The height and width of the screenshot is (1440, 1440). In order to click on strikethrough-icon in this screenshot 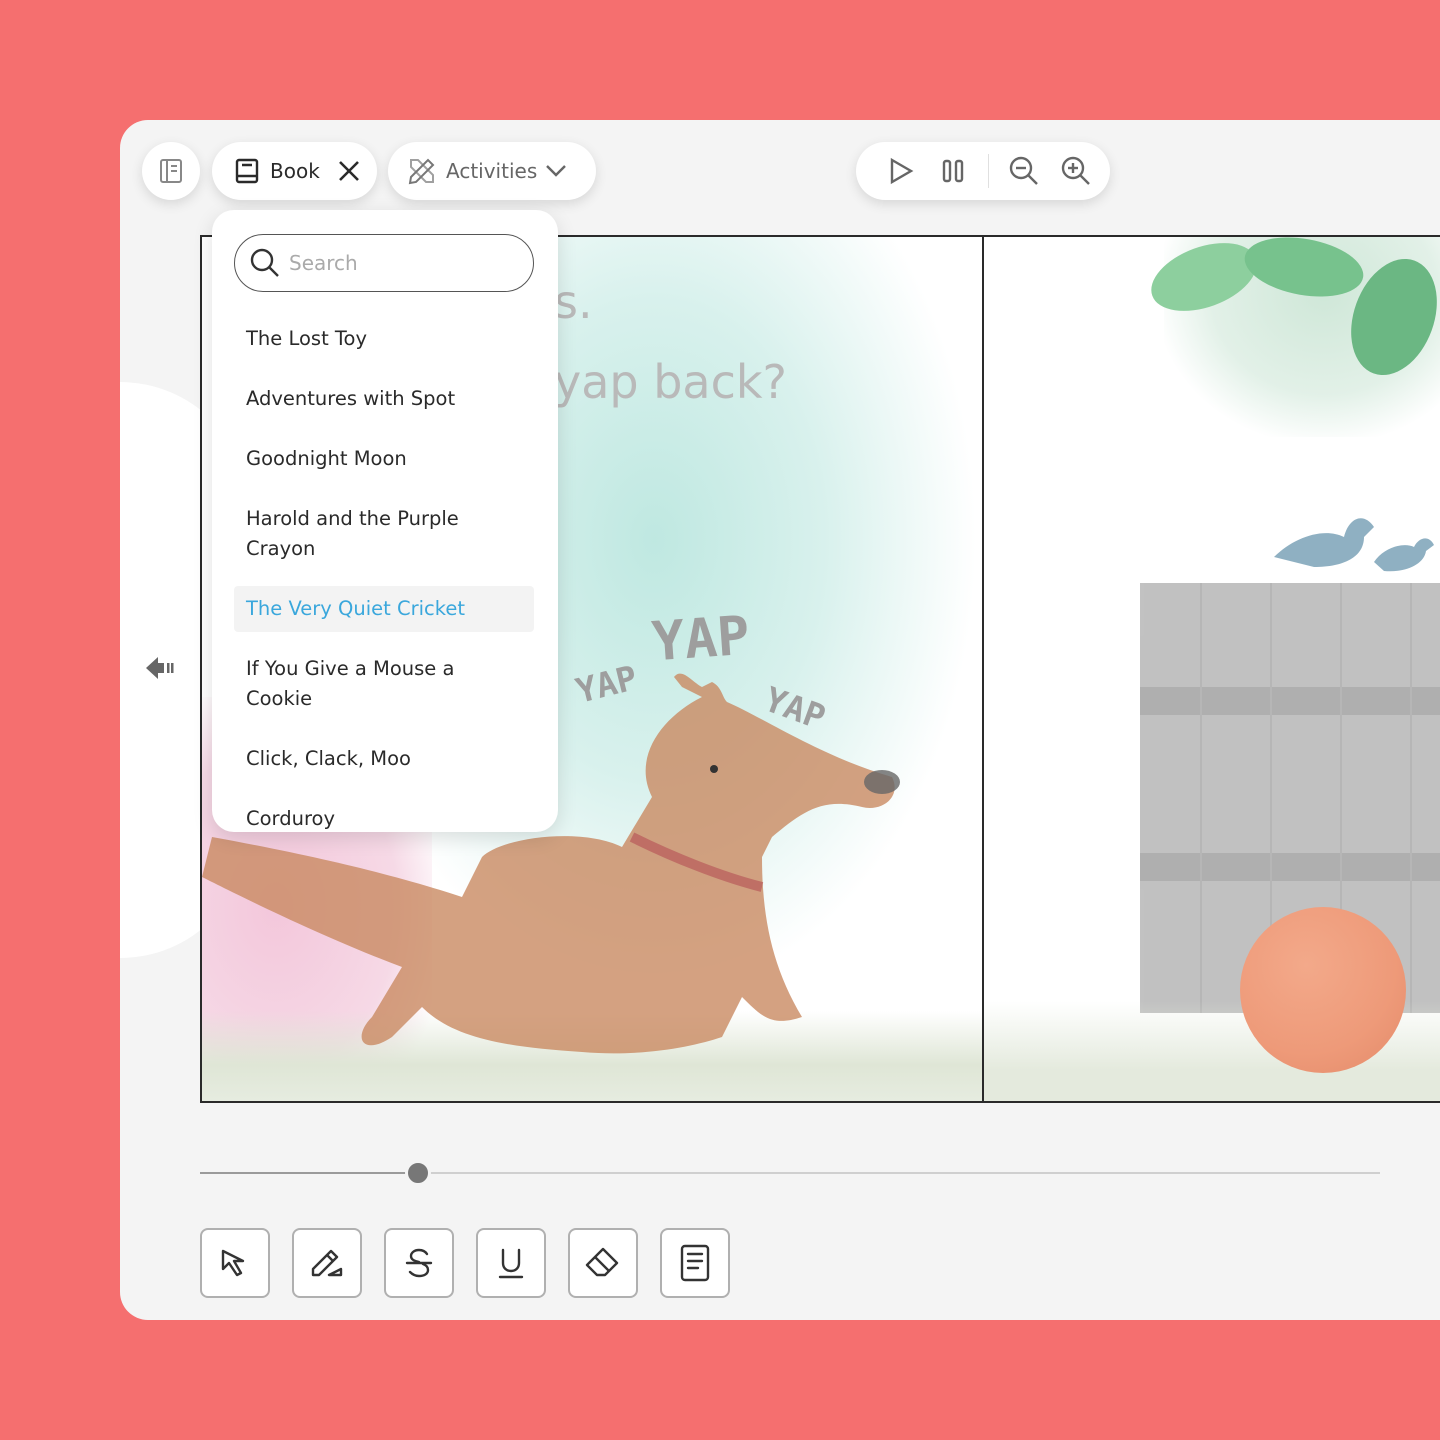, I will do `click(419, 1263)`.